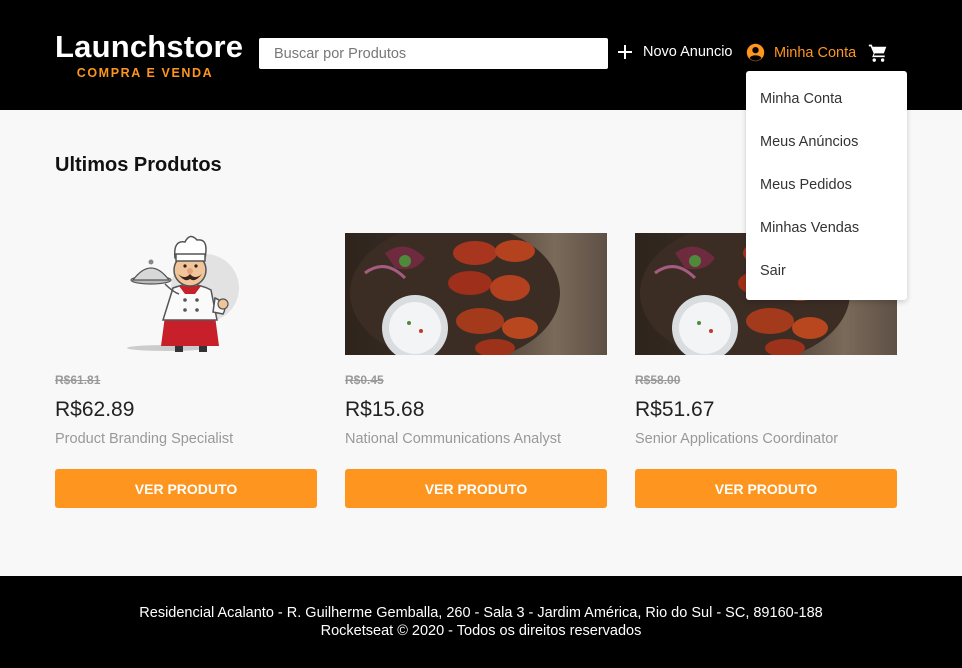 The width and height of the screenshot is (962, 668). Describe the element at coordinates (815, 52) in the screenshot. I see `account-label: Minha Conta` at that location.